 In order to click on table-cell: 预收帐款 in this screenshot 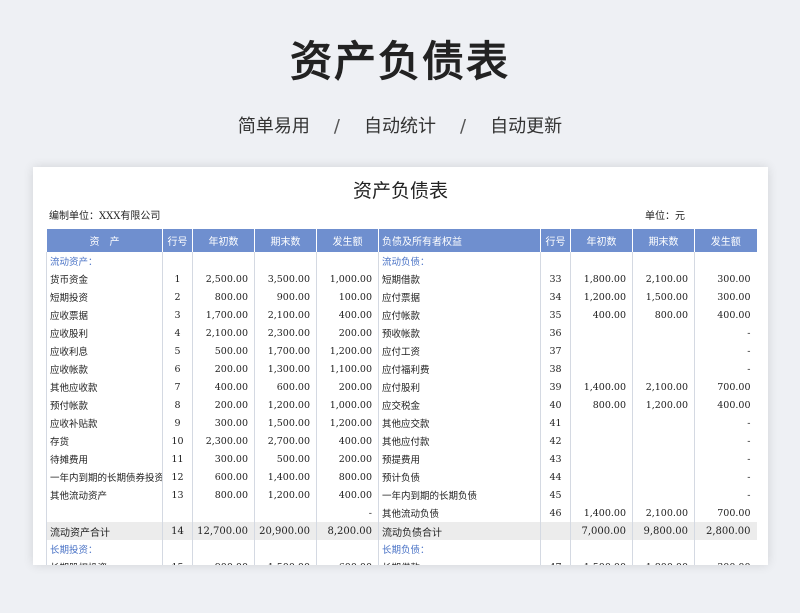, I will do `click(459, 333)`.